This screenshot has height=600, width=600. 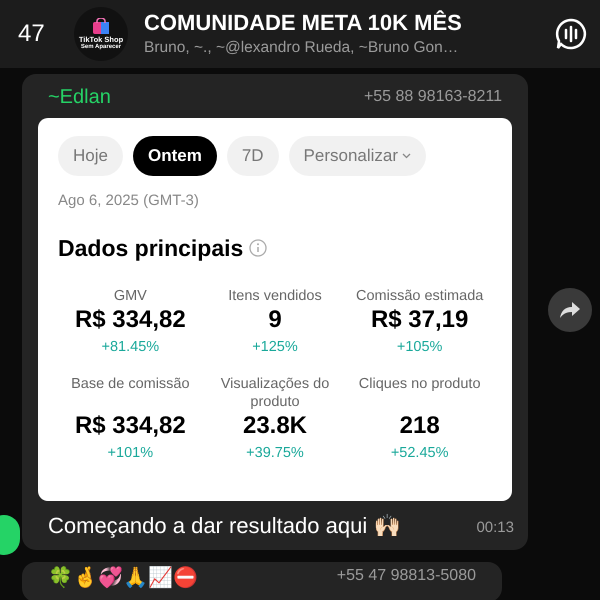 I want to click on filter-chip: 7D, so click(x=252, y=156).